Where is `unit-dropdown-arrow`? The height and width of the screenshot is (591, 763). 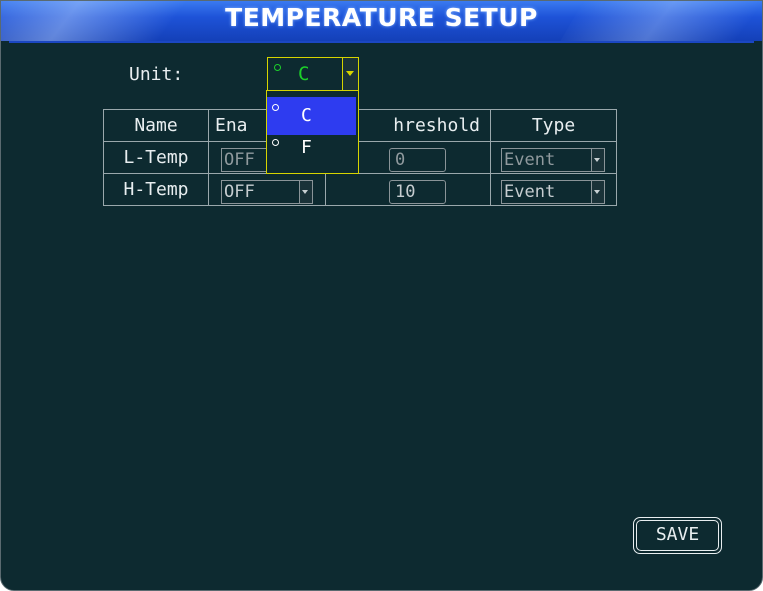
unit-dropdown-arrow is located at coordinates (350, 74).